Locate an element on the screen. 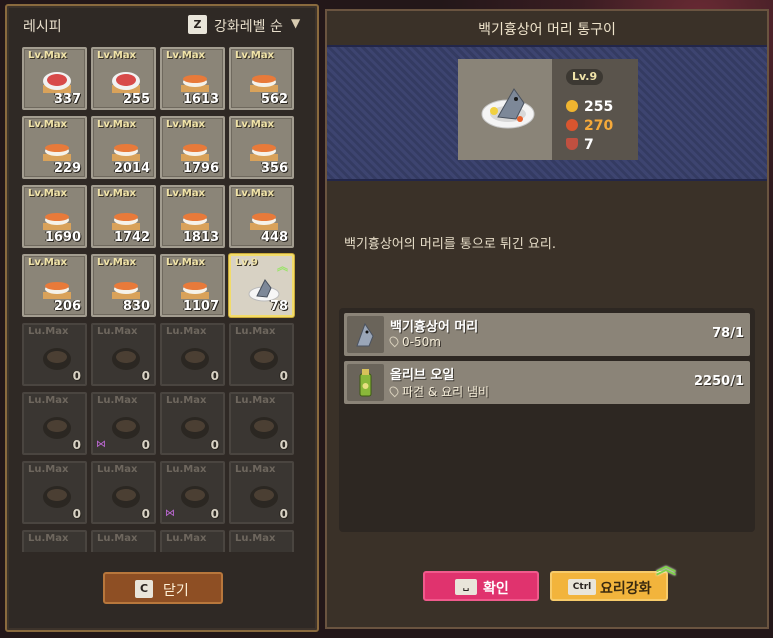  space-key-hint: ␣ is located at coordinates (466, 587).